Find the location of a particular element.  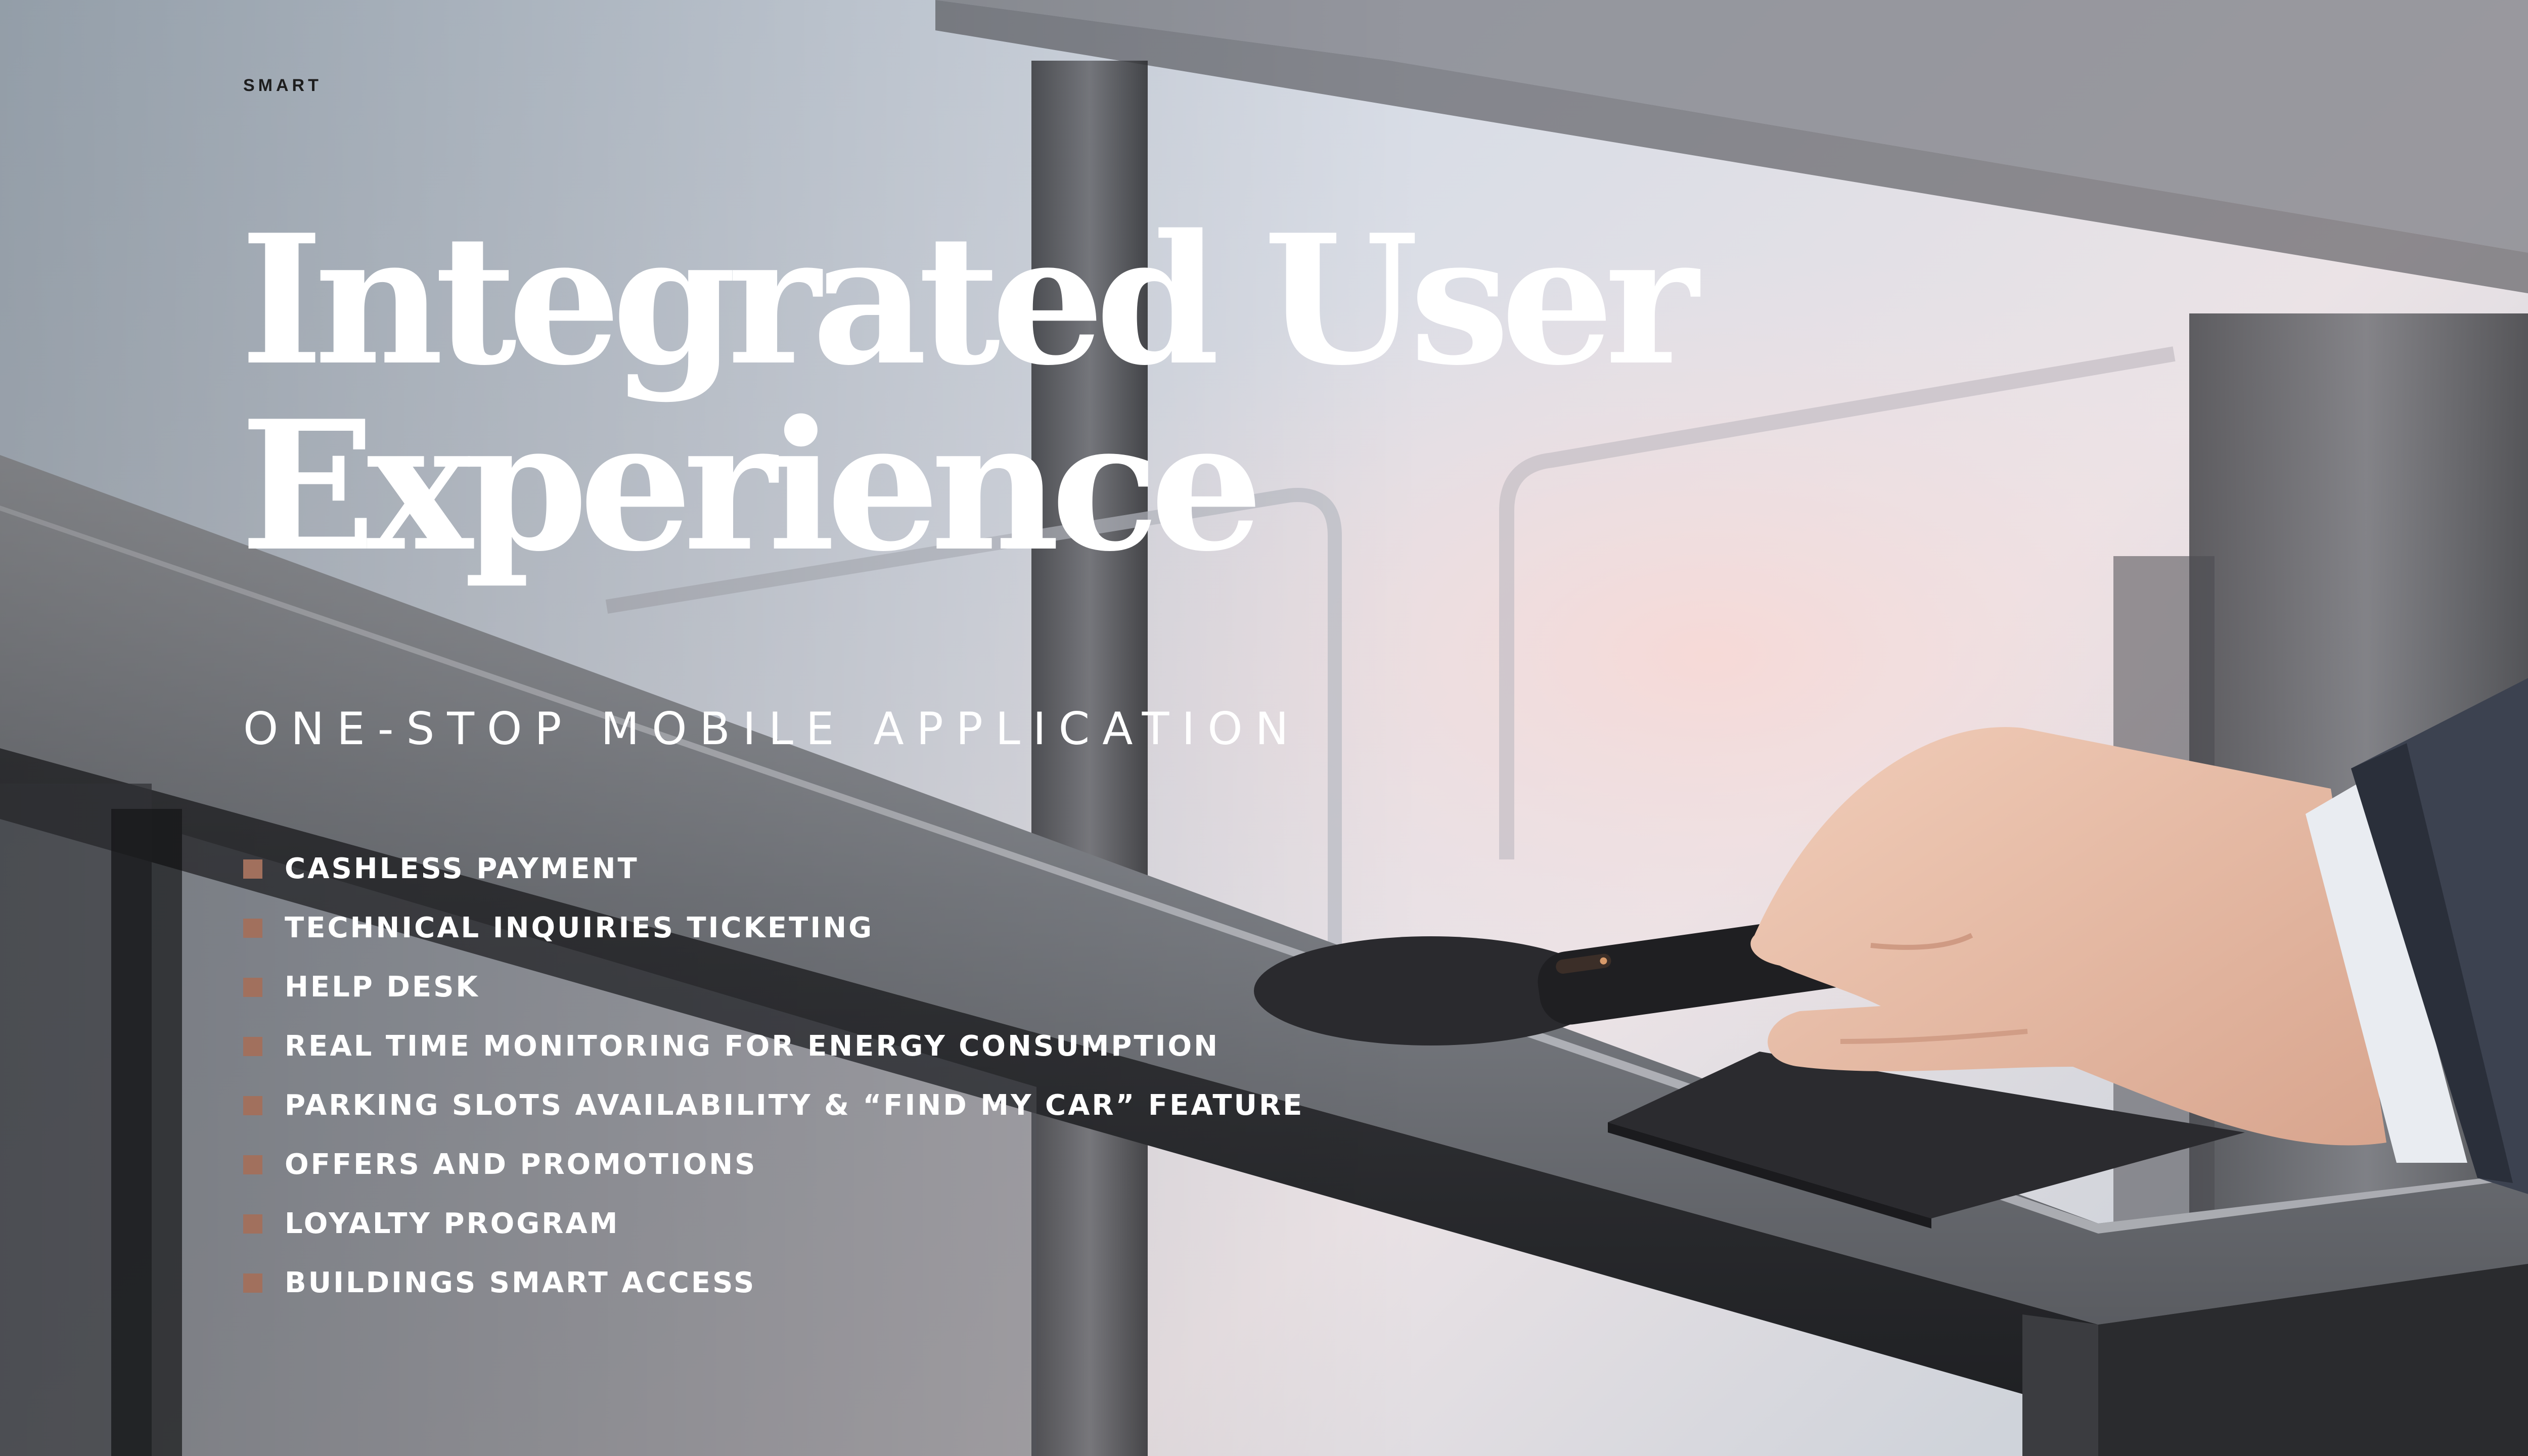

feature-label: OFFERS AND PROMOTIONS is located at coordinates (521, 1164).